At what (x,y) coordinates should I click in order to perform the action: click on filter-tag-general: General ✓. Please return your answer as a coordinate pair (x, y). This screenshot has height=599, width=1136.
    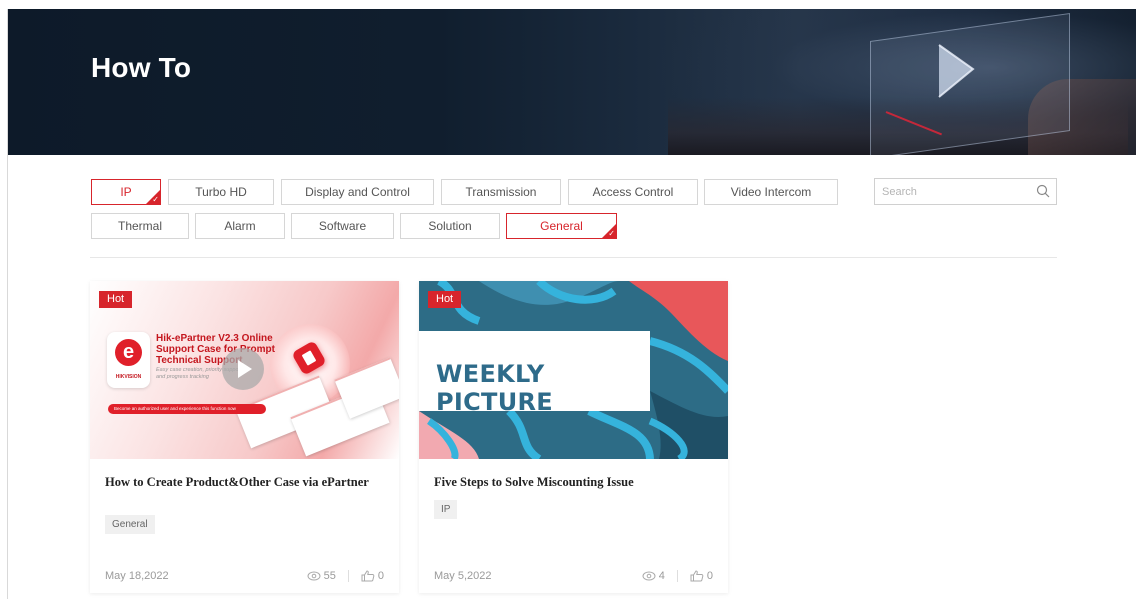
    Looking at the image, I should click on (561, 226).